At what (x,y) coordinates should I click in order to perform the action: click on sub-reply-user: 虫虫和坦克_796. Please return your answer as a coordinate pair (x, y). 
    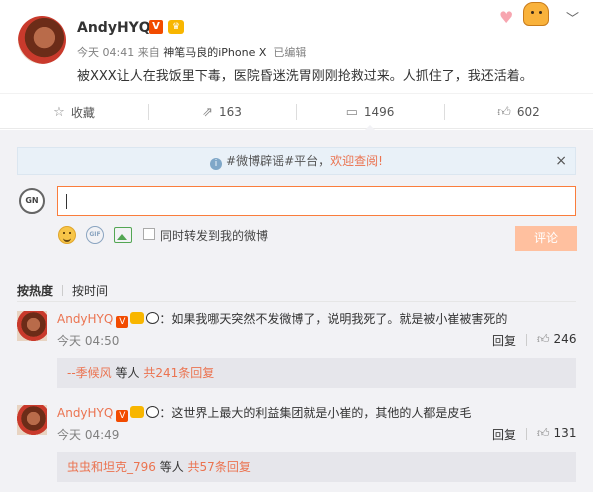
    Looking at the image, I should click on (111, 467).